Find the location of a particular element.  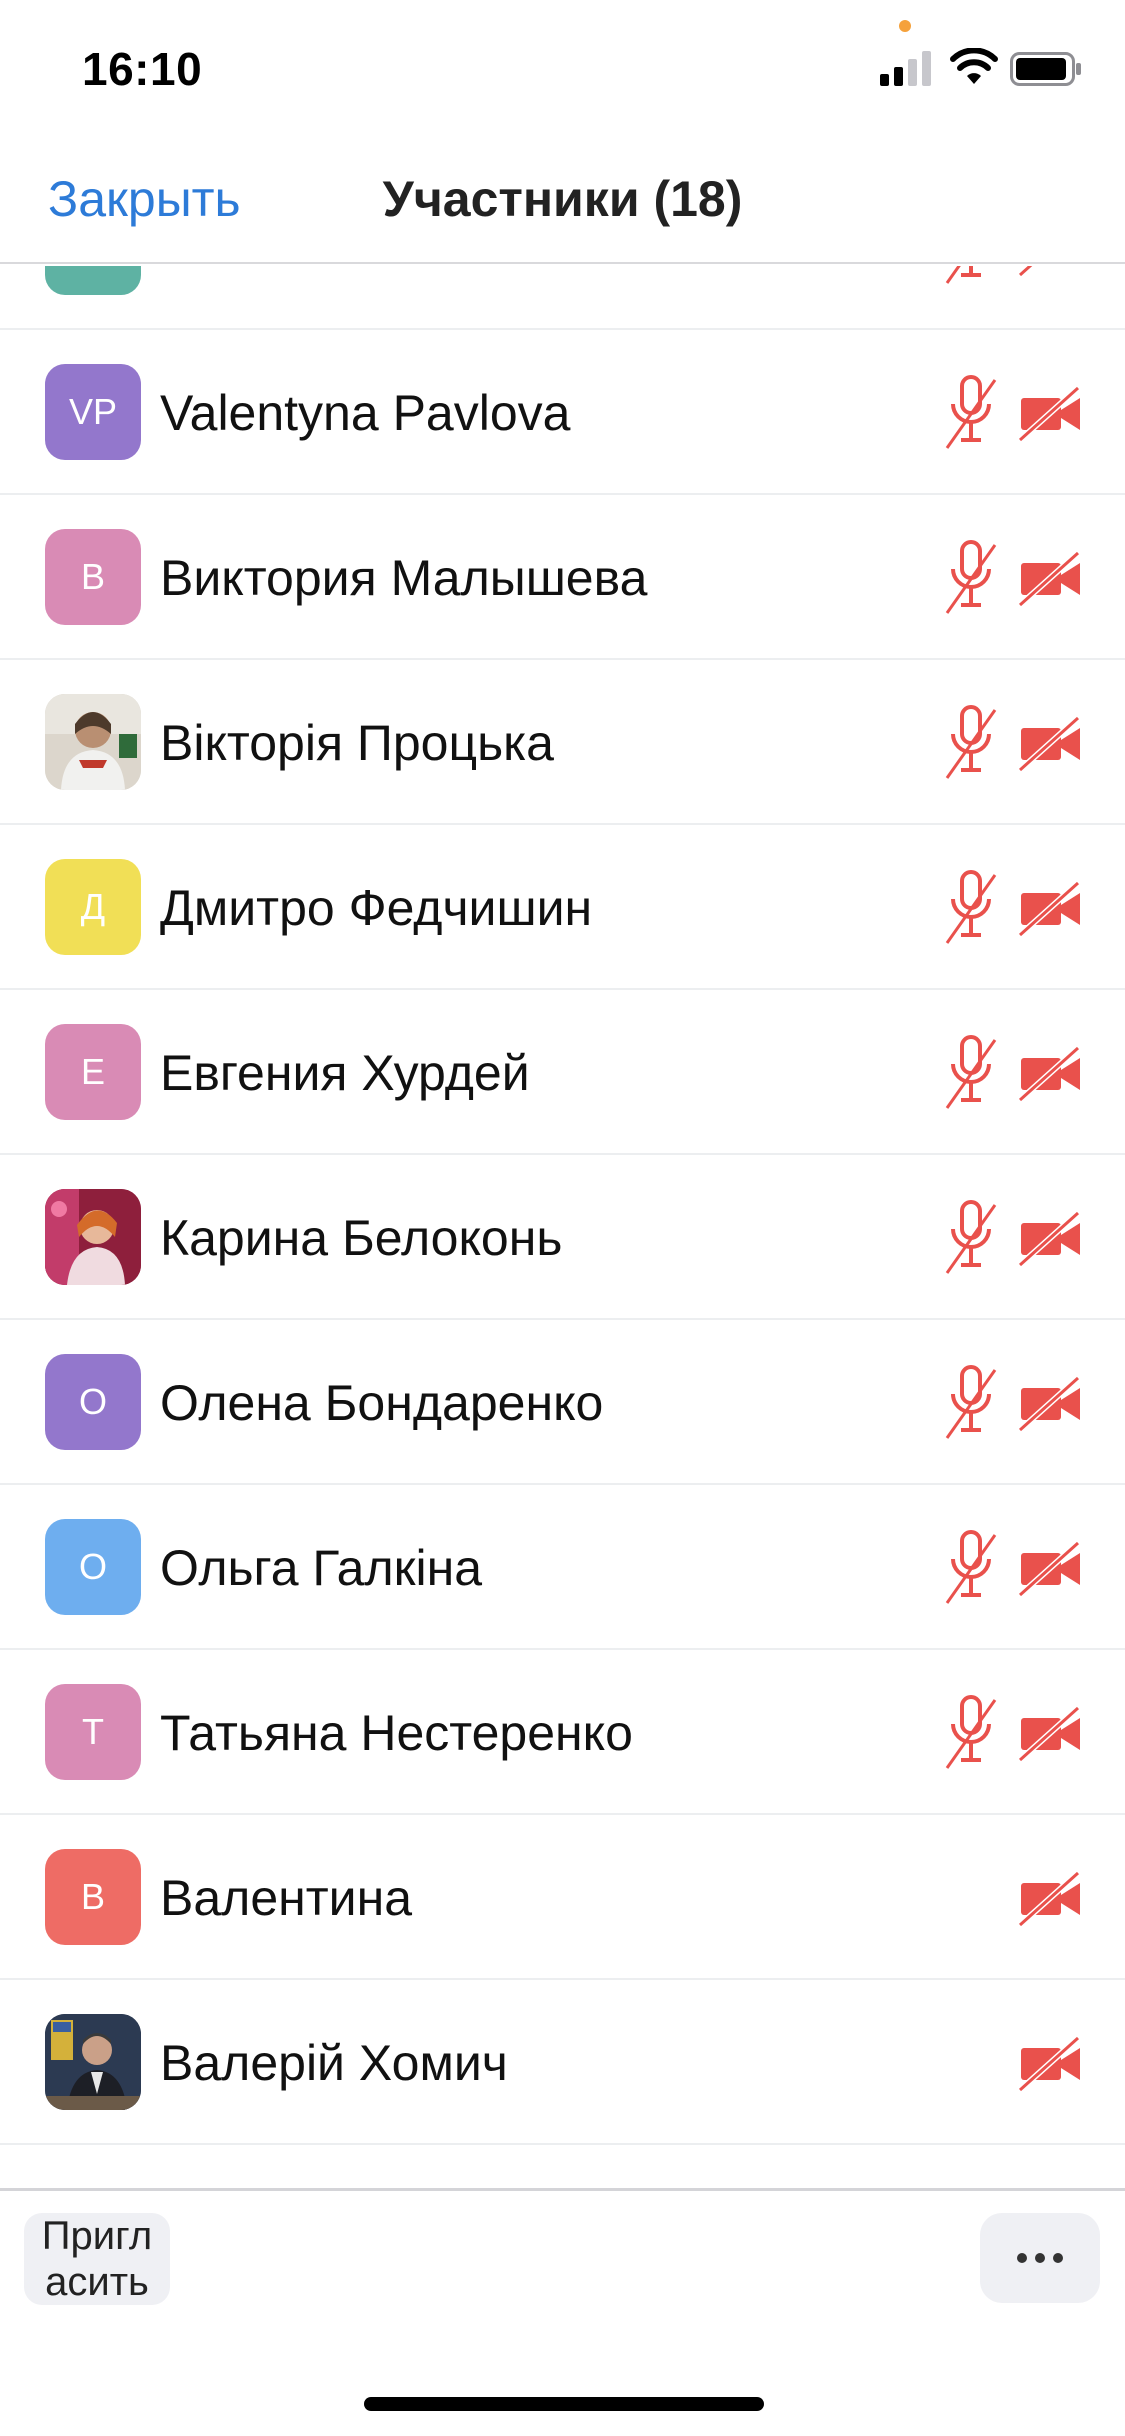

more-button is located at coordinates (1040, 2258).